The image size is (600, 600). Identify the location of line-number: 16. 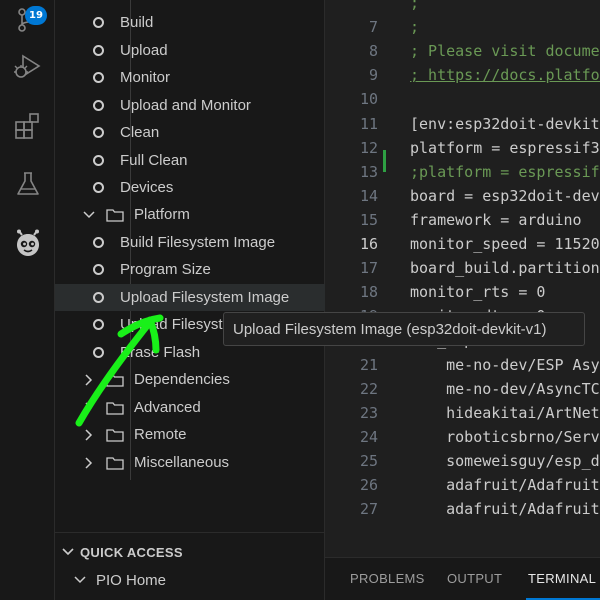
(368, 244).